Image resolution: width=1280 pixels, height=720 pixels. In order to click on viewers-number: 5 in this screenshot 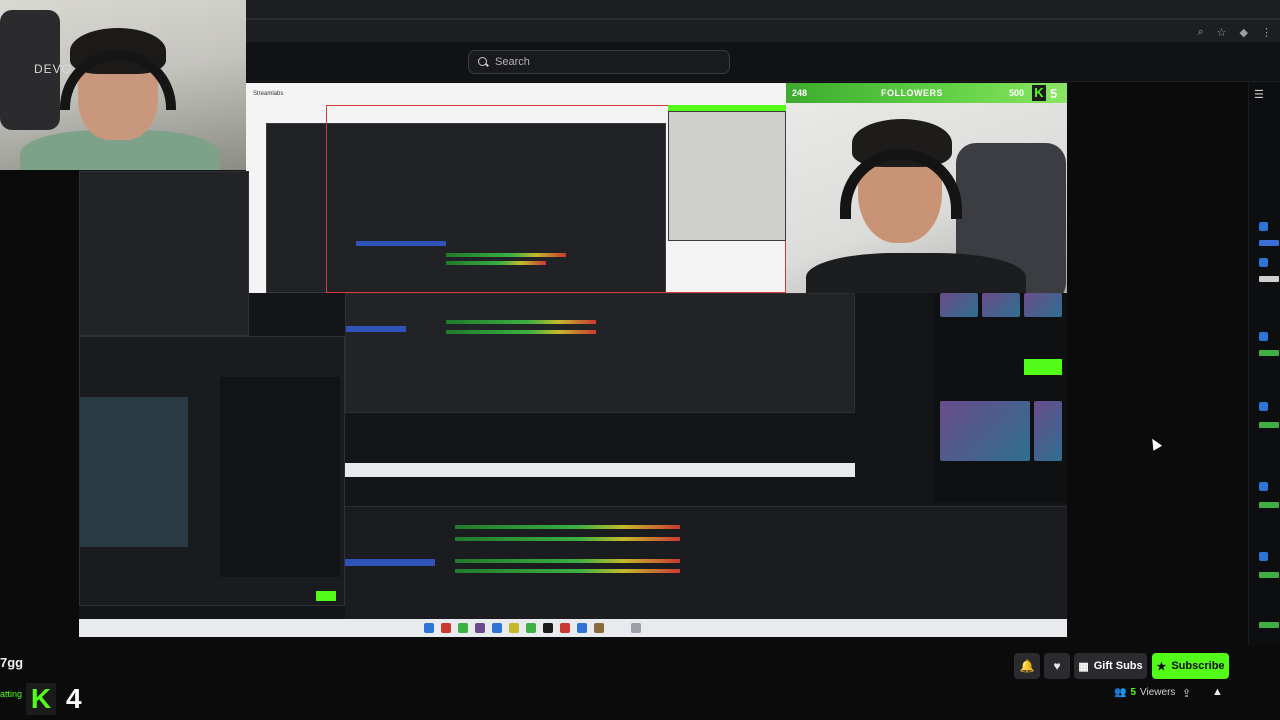, I will do `click(1133, 692)`.